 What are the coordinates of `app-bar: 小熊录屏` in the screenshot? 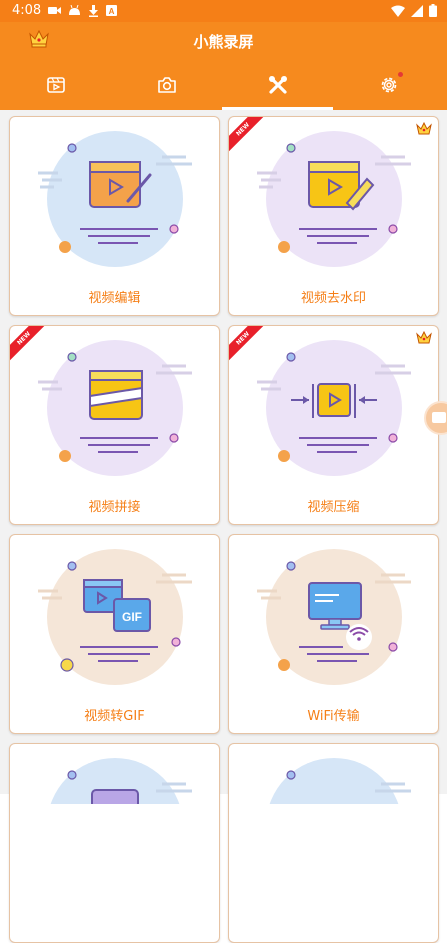 It's located at (223, 41).